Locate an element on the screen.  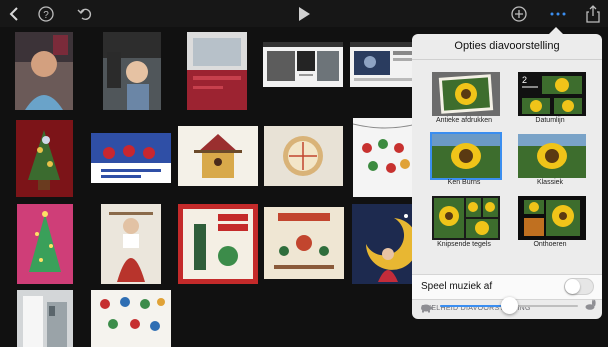
style-reveal: Onthoeren is located at coordinates (550, 221).